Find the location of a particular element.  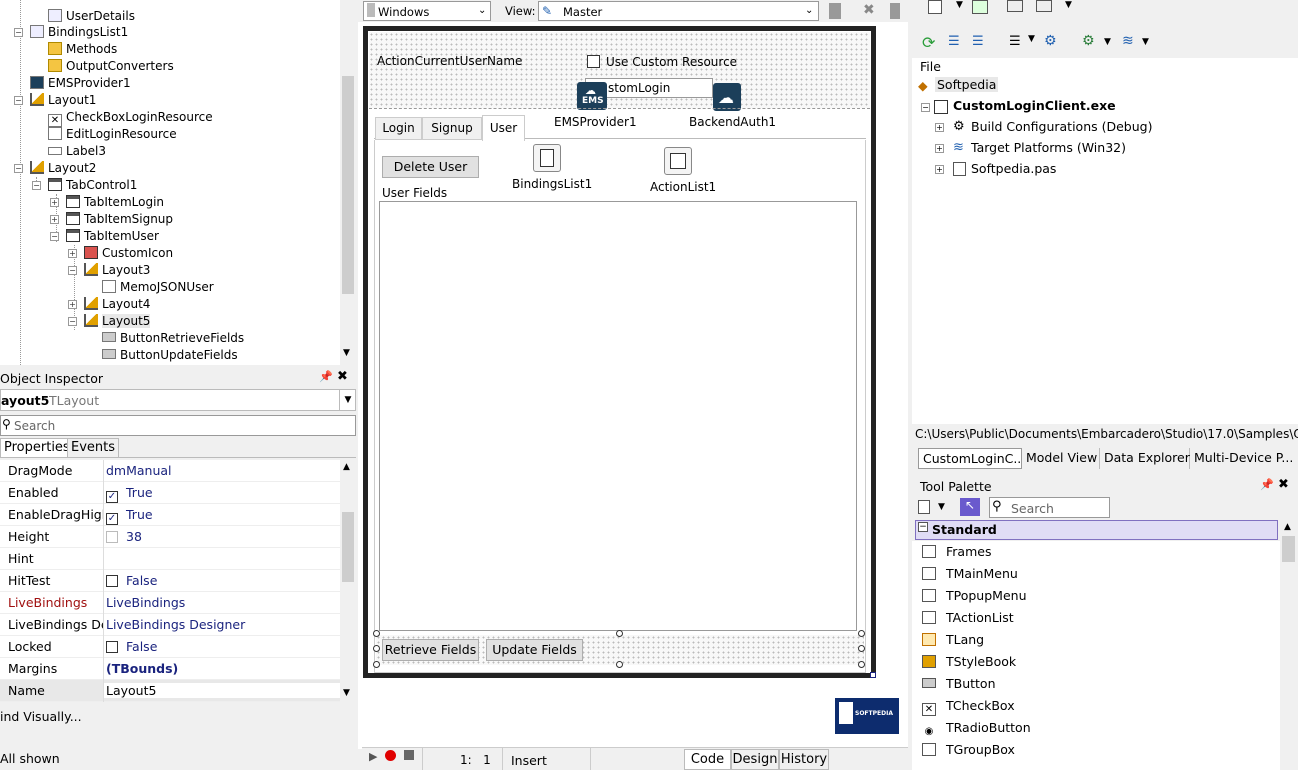

target-platforms: Target Platforms (Win32) is located at coordinates (1048, 147).